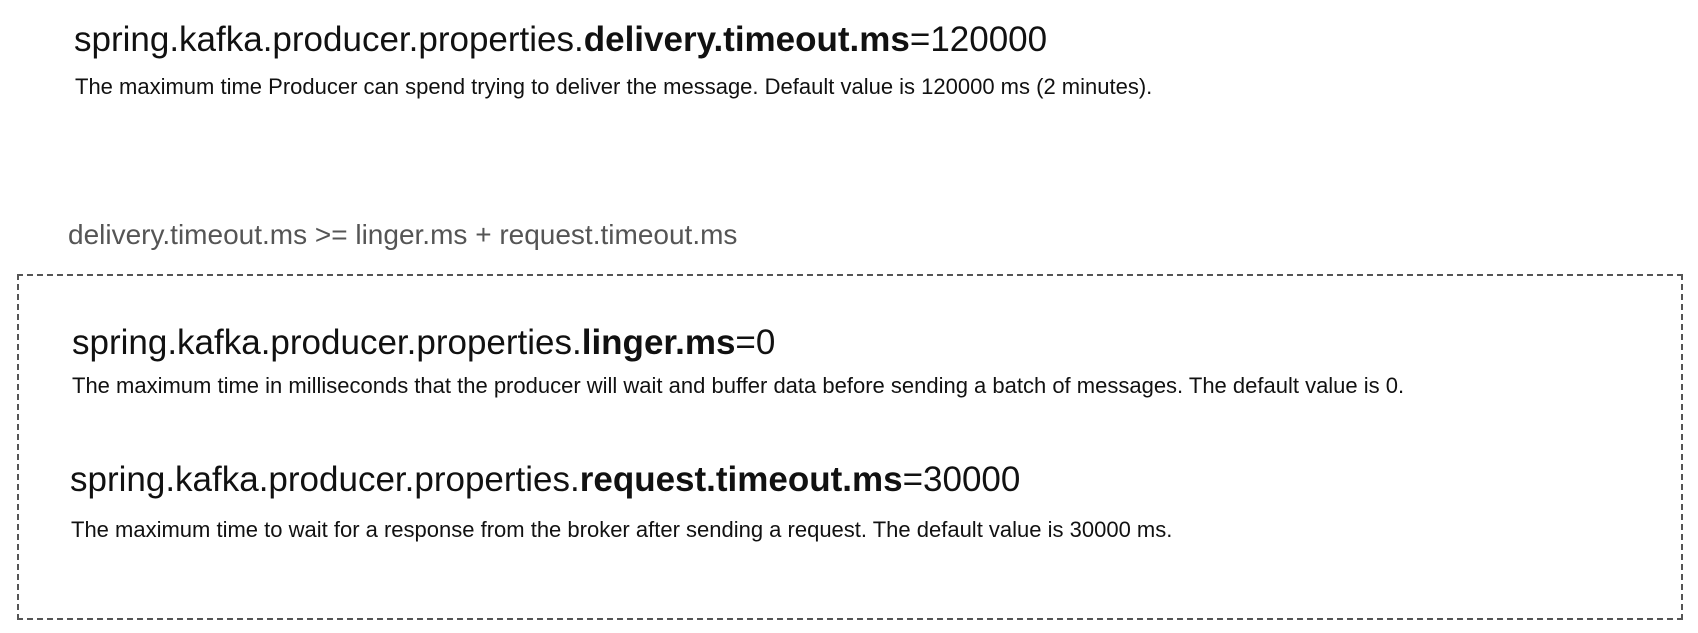 This screenshot has height=633, width=1698. What do you see at coordinates (755, 342) in the screenshot?
I see `property-value: =0` at bounding box center [755, 342].